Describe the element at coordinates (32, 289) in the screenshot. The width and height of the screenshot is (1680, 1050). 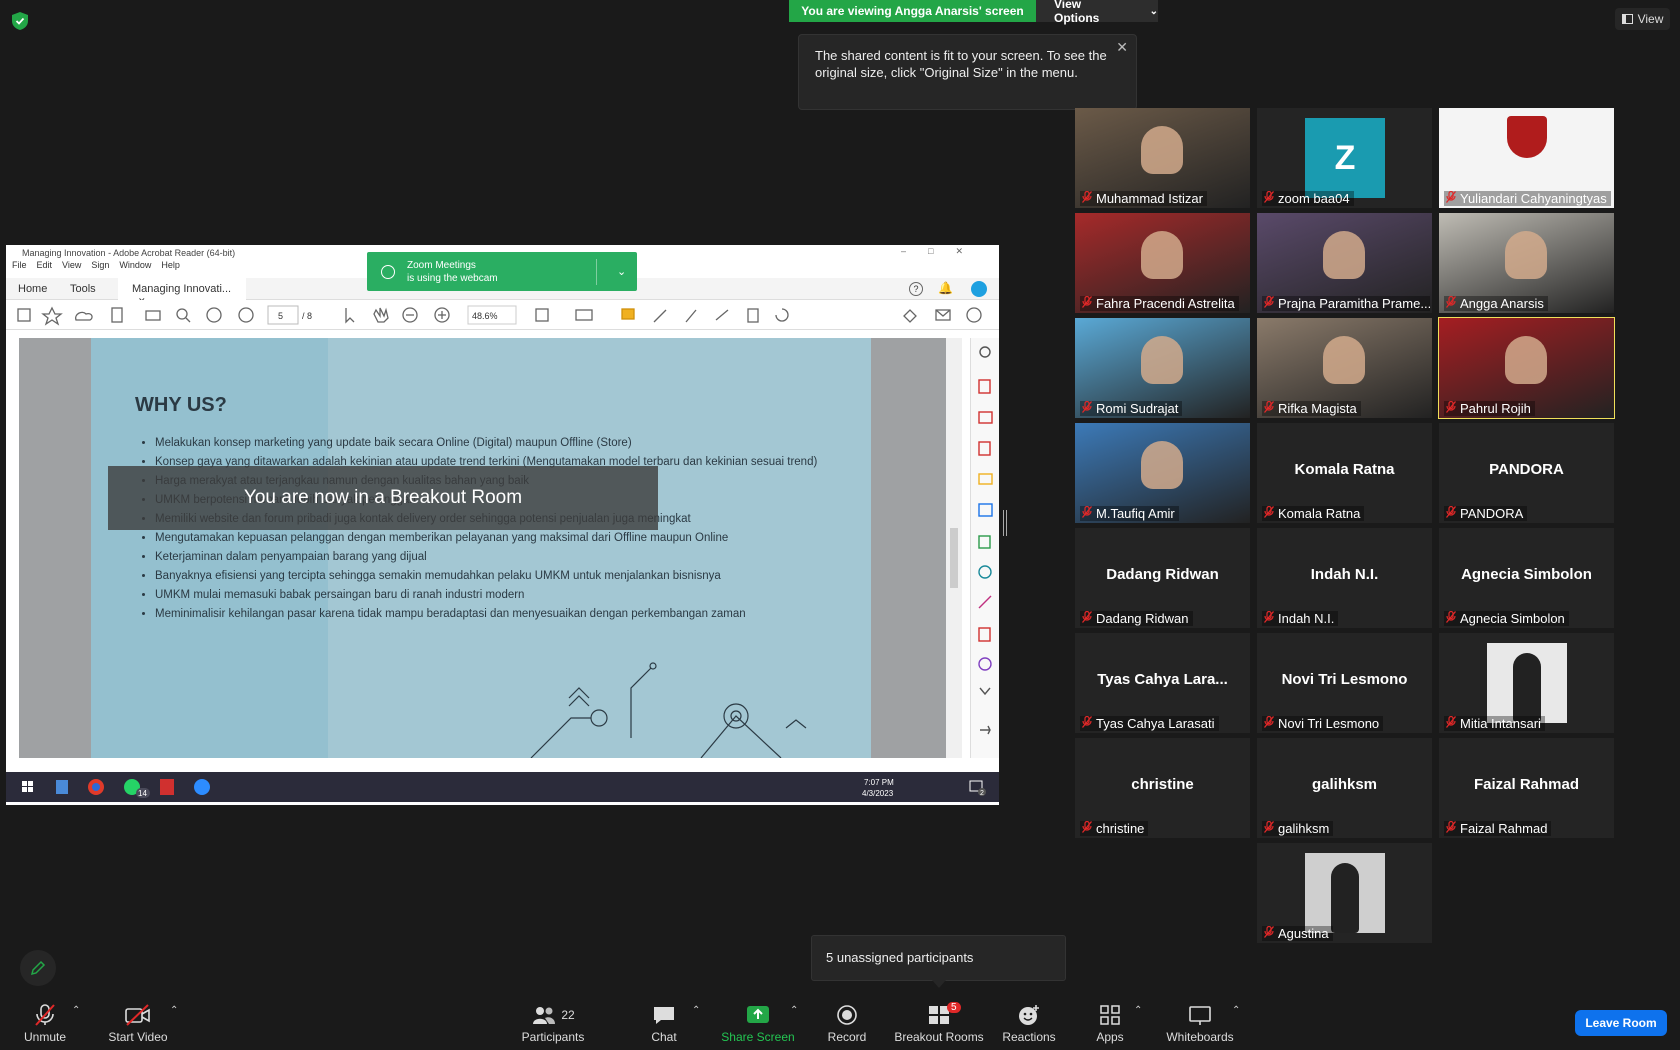
I see `tab-home: Home` at that location.